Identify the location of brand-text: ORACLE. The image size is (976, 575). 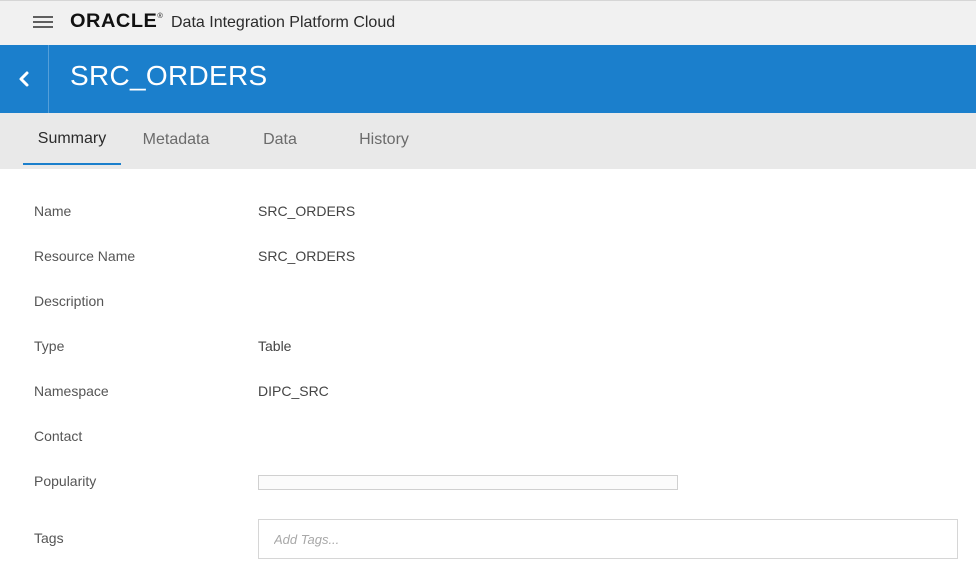
(114, 21).